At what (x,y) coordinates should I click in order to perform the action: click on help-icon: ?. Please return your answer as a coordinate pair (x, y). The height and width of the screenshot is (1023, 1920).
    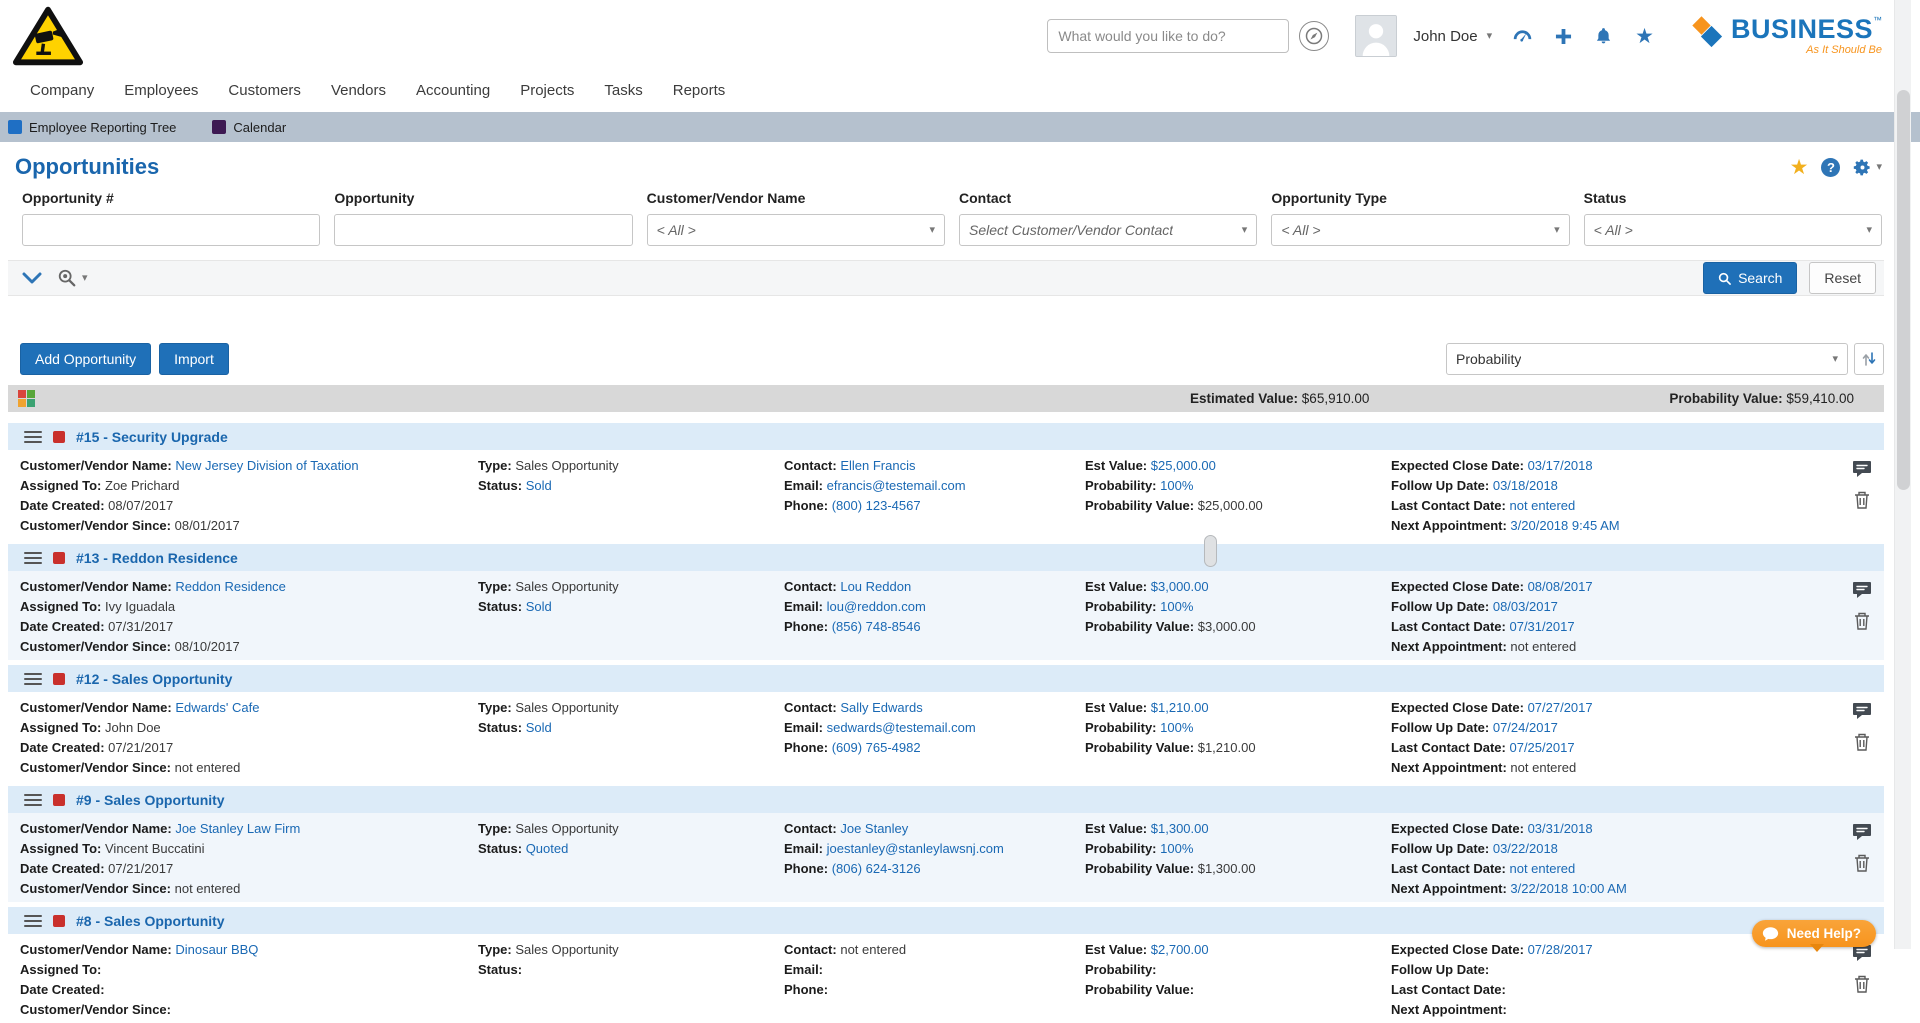
    Looking at the image, I should click on (1831, 167).